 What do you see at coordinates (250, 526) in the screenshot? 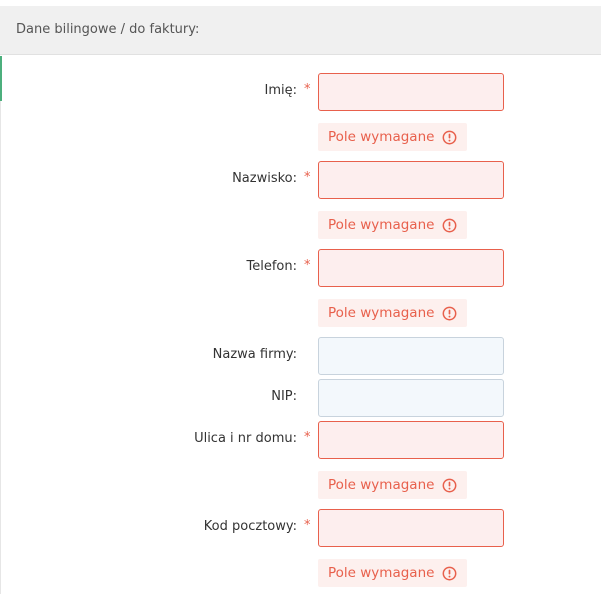
I see `field-label: Kod pocztowy:` at bounding box center [250, 526].